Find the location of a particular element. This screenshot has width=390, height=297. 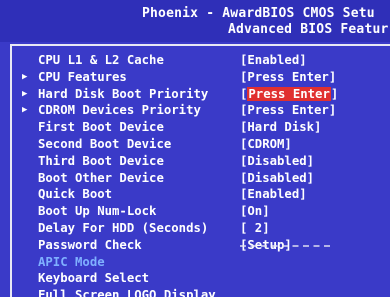

setting-row-boot-other-device: Boot Other Device [Disabled] is located at coordinates (195, 178).